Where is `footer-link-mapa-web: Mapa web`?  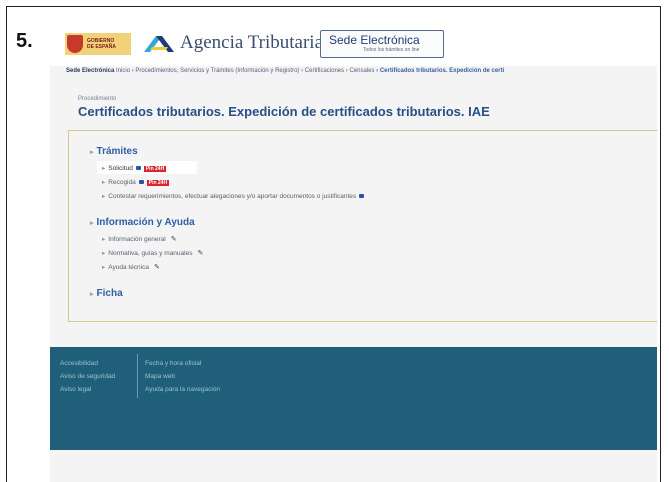
footer-link-mapa-web: Mapa web is located at coordinates (182, 376).